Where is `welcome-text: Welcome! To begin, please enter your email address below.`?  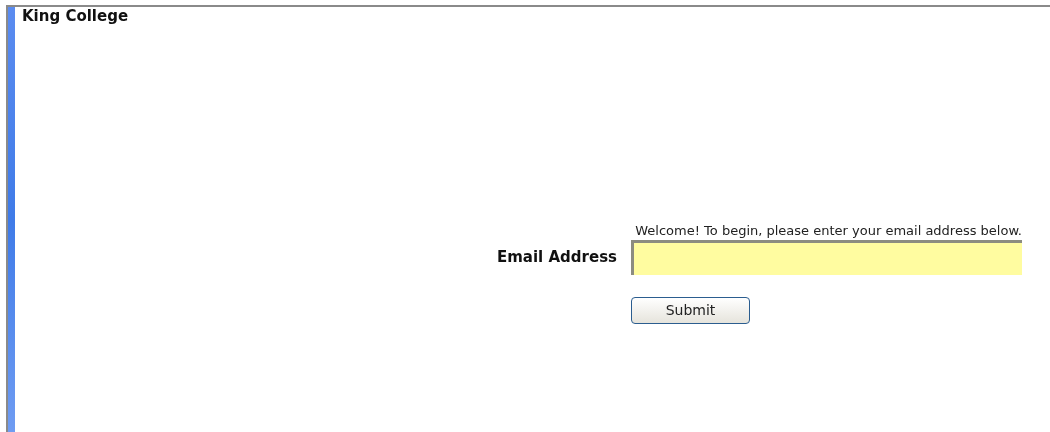 welcome-text: Welcome! To begin, please enter your email address below. is located at coordinates (828, 230).